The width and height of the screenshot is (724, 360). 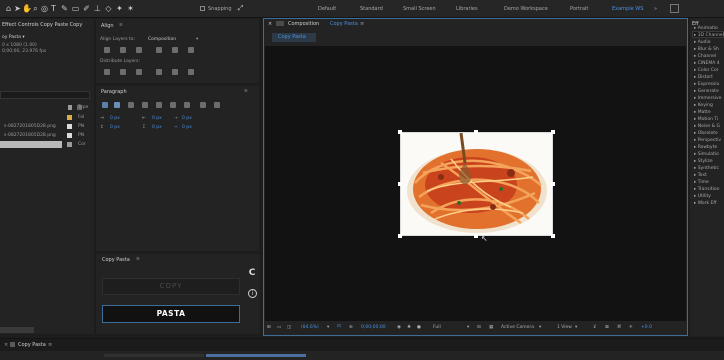 I want to click on workspace-example: Example WS, so click(x=627, y=9).